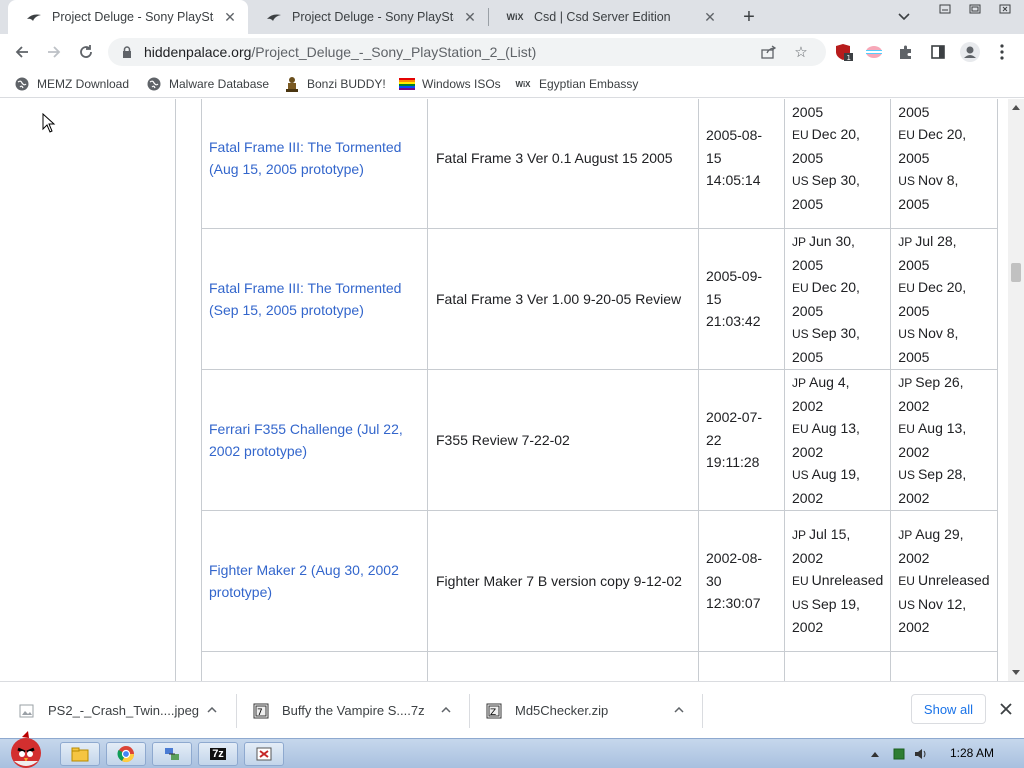 This screenshot has width=1024, height=768. What do you see at coordinates (126, 754) in the screenshot?
I see `taskbar-chrome-icon` at bounding box center [126, 754].